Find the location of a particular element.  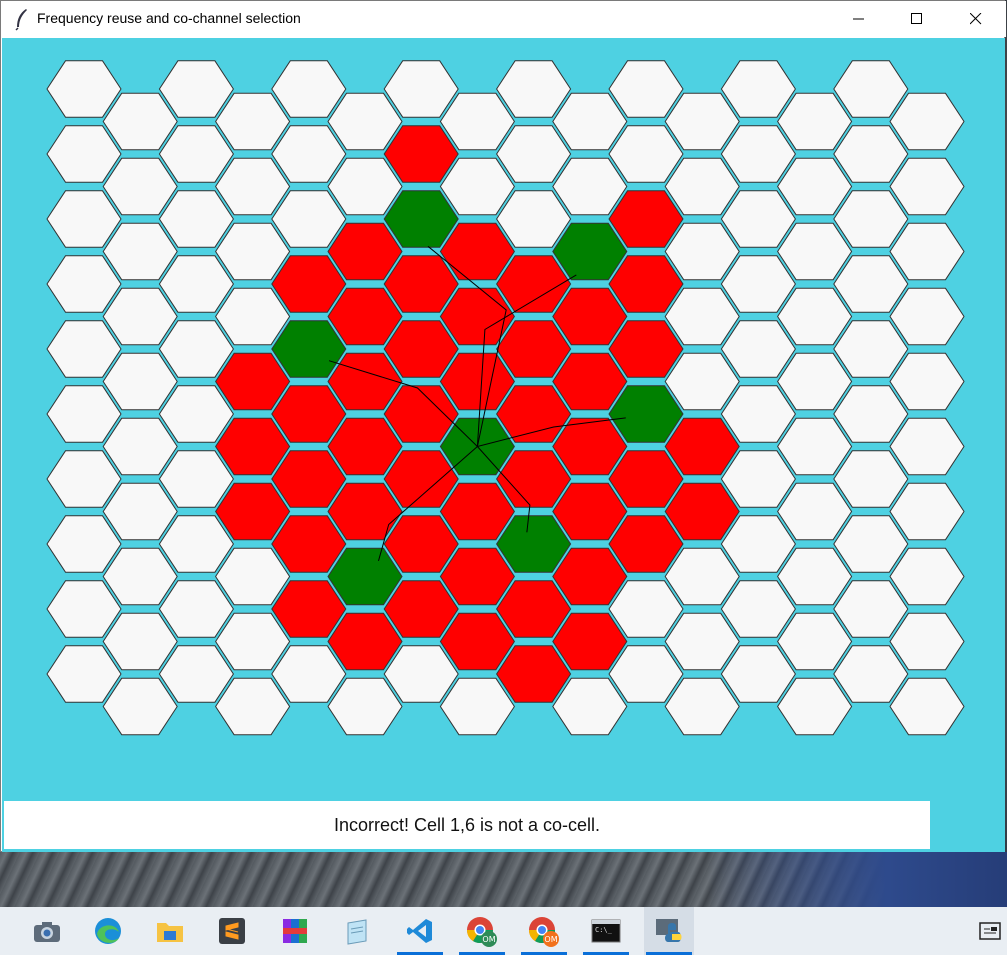

taskbar-file-explorer is located at coordinates (170, 931).